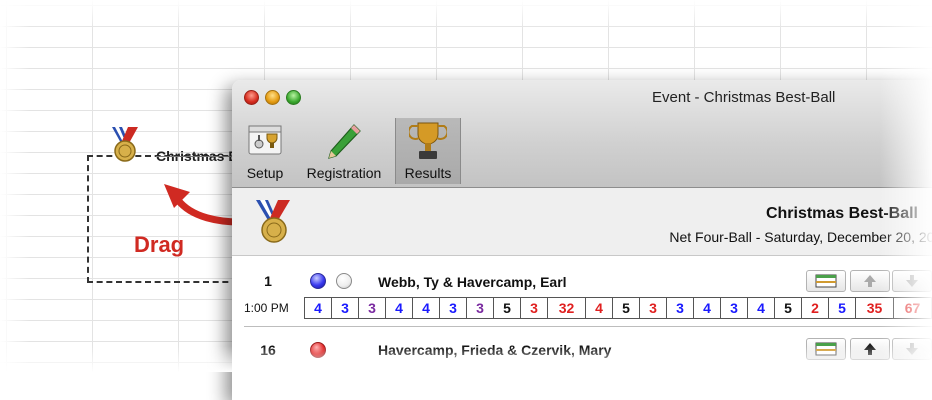  I want to click on grid-fade, so click(466, 15).